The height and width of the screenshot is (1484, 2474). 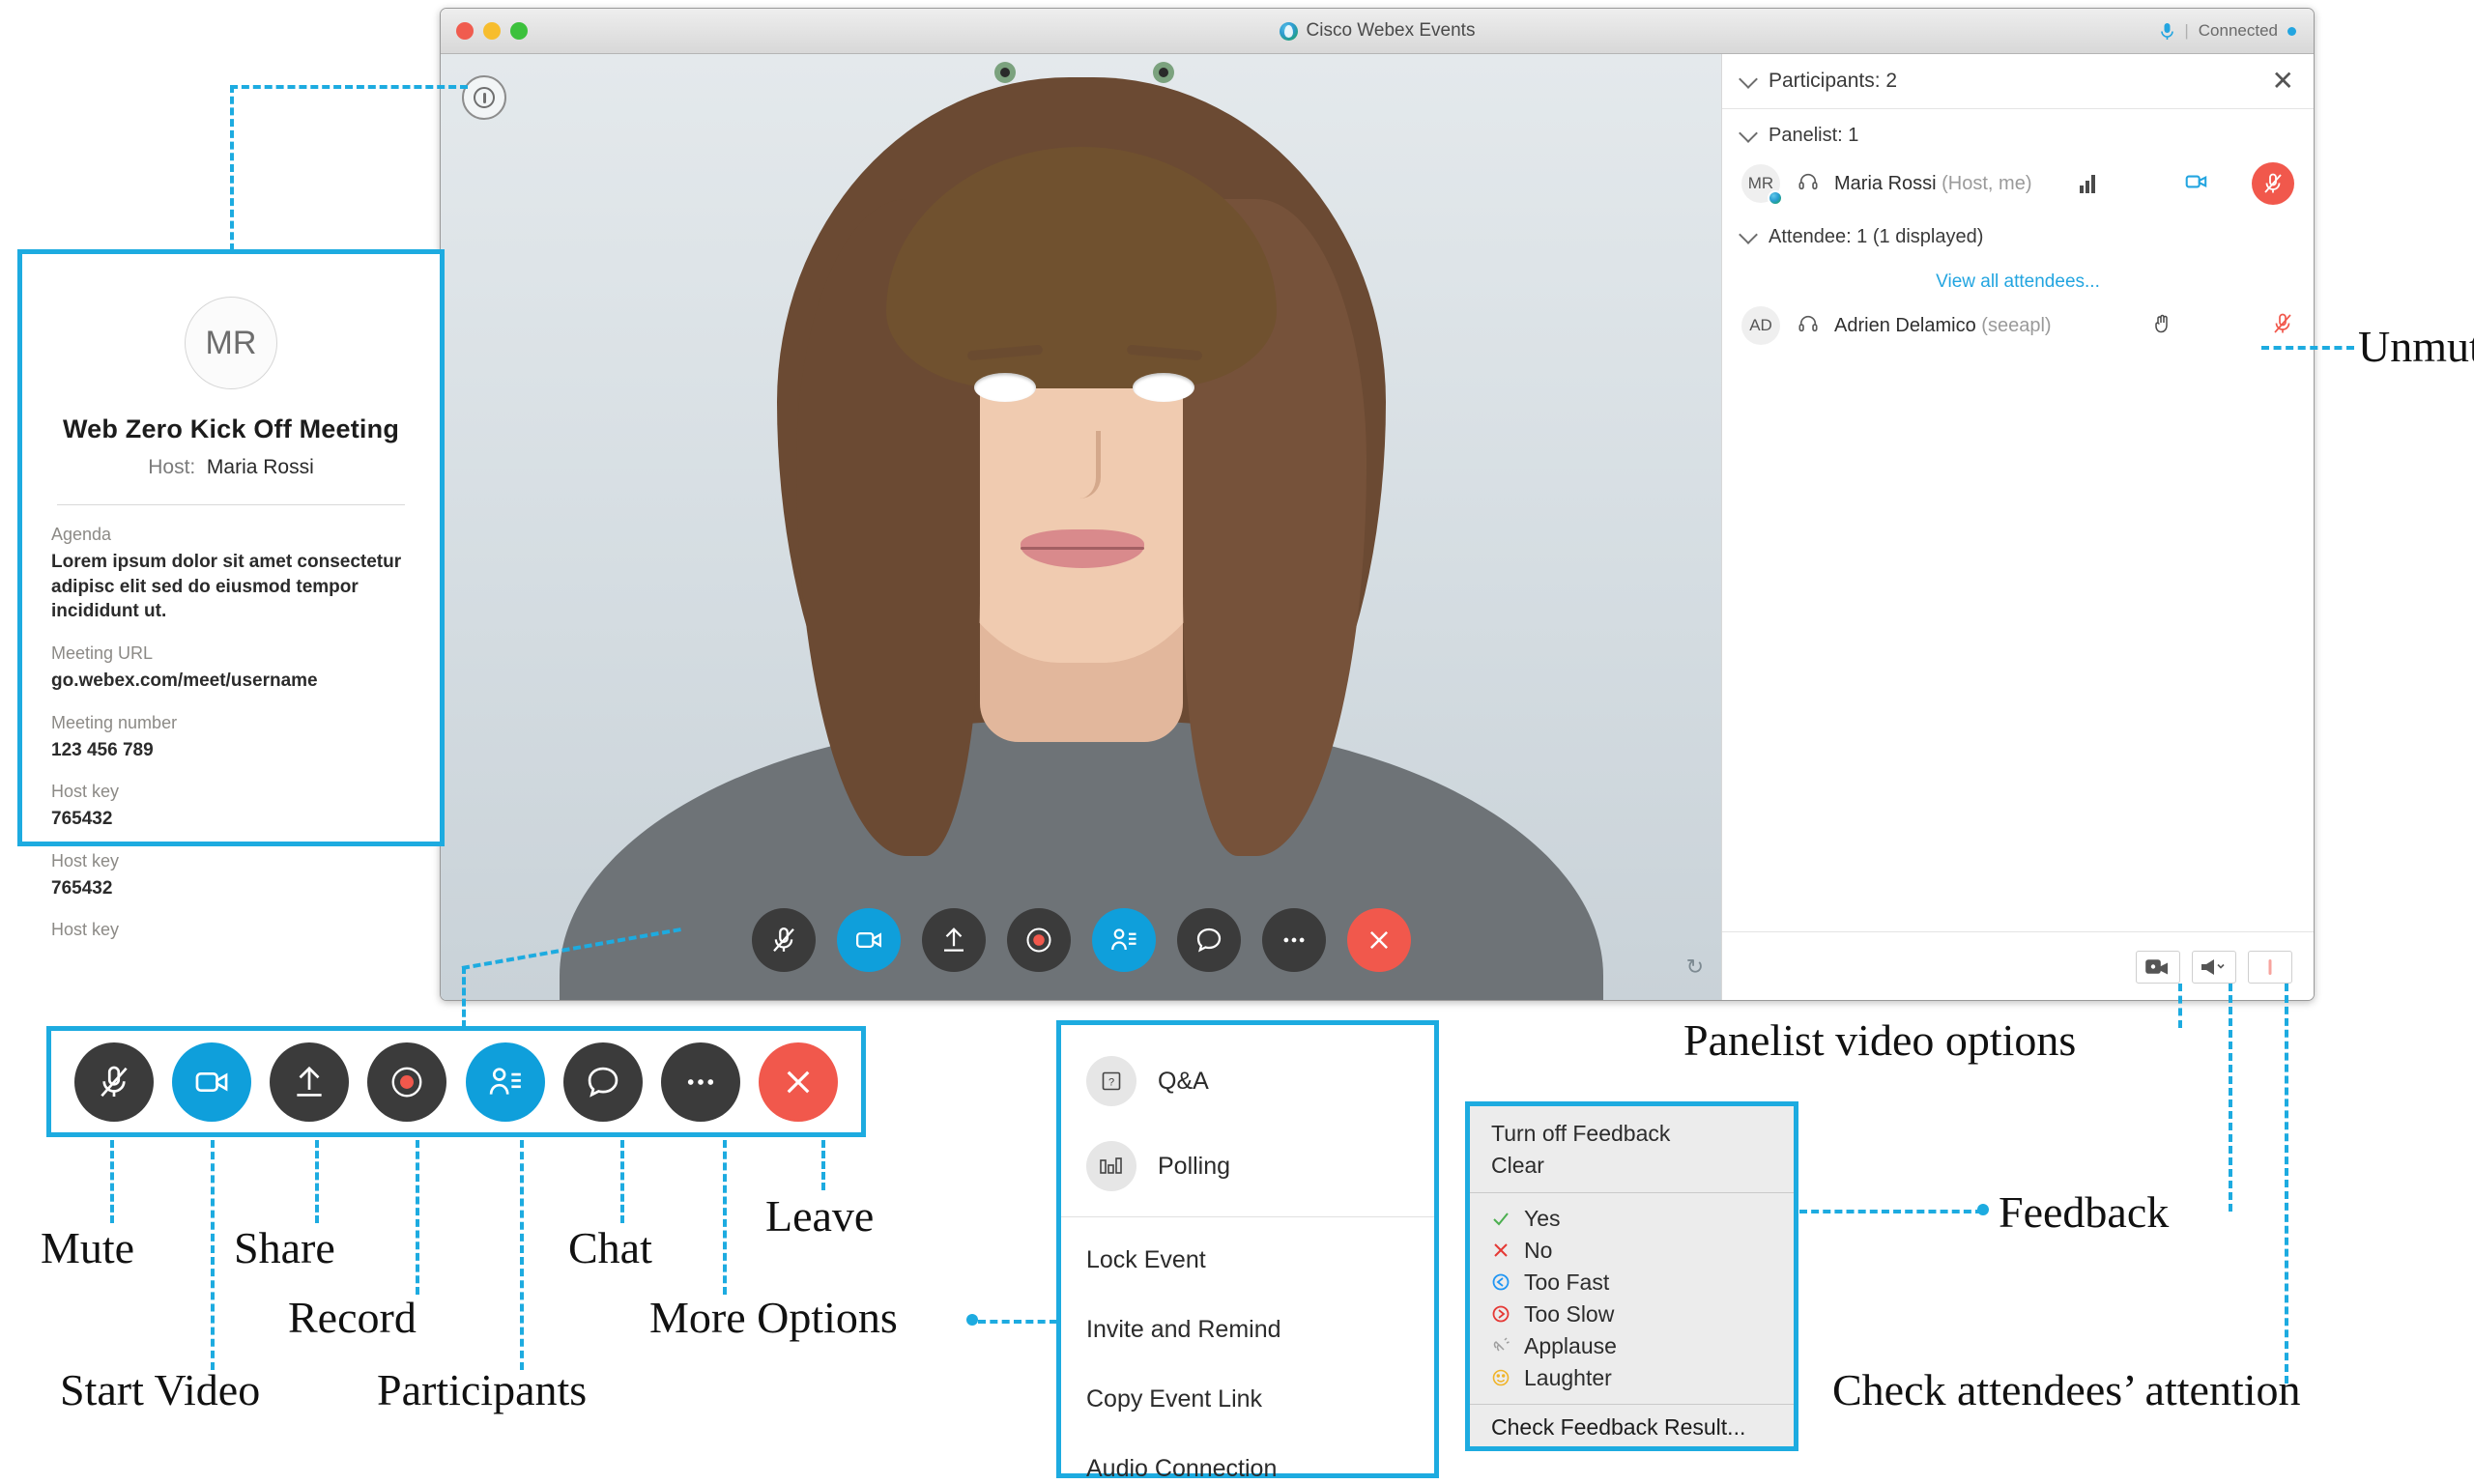 I want to click on leave-button, so click(x=1379, y=940).